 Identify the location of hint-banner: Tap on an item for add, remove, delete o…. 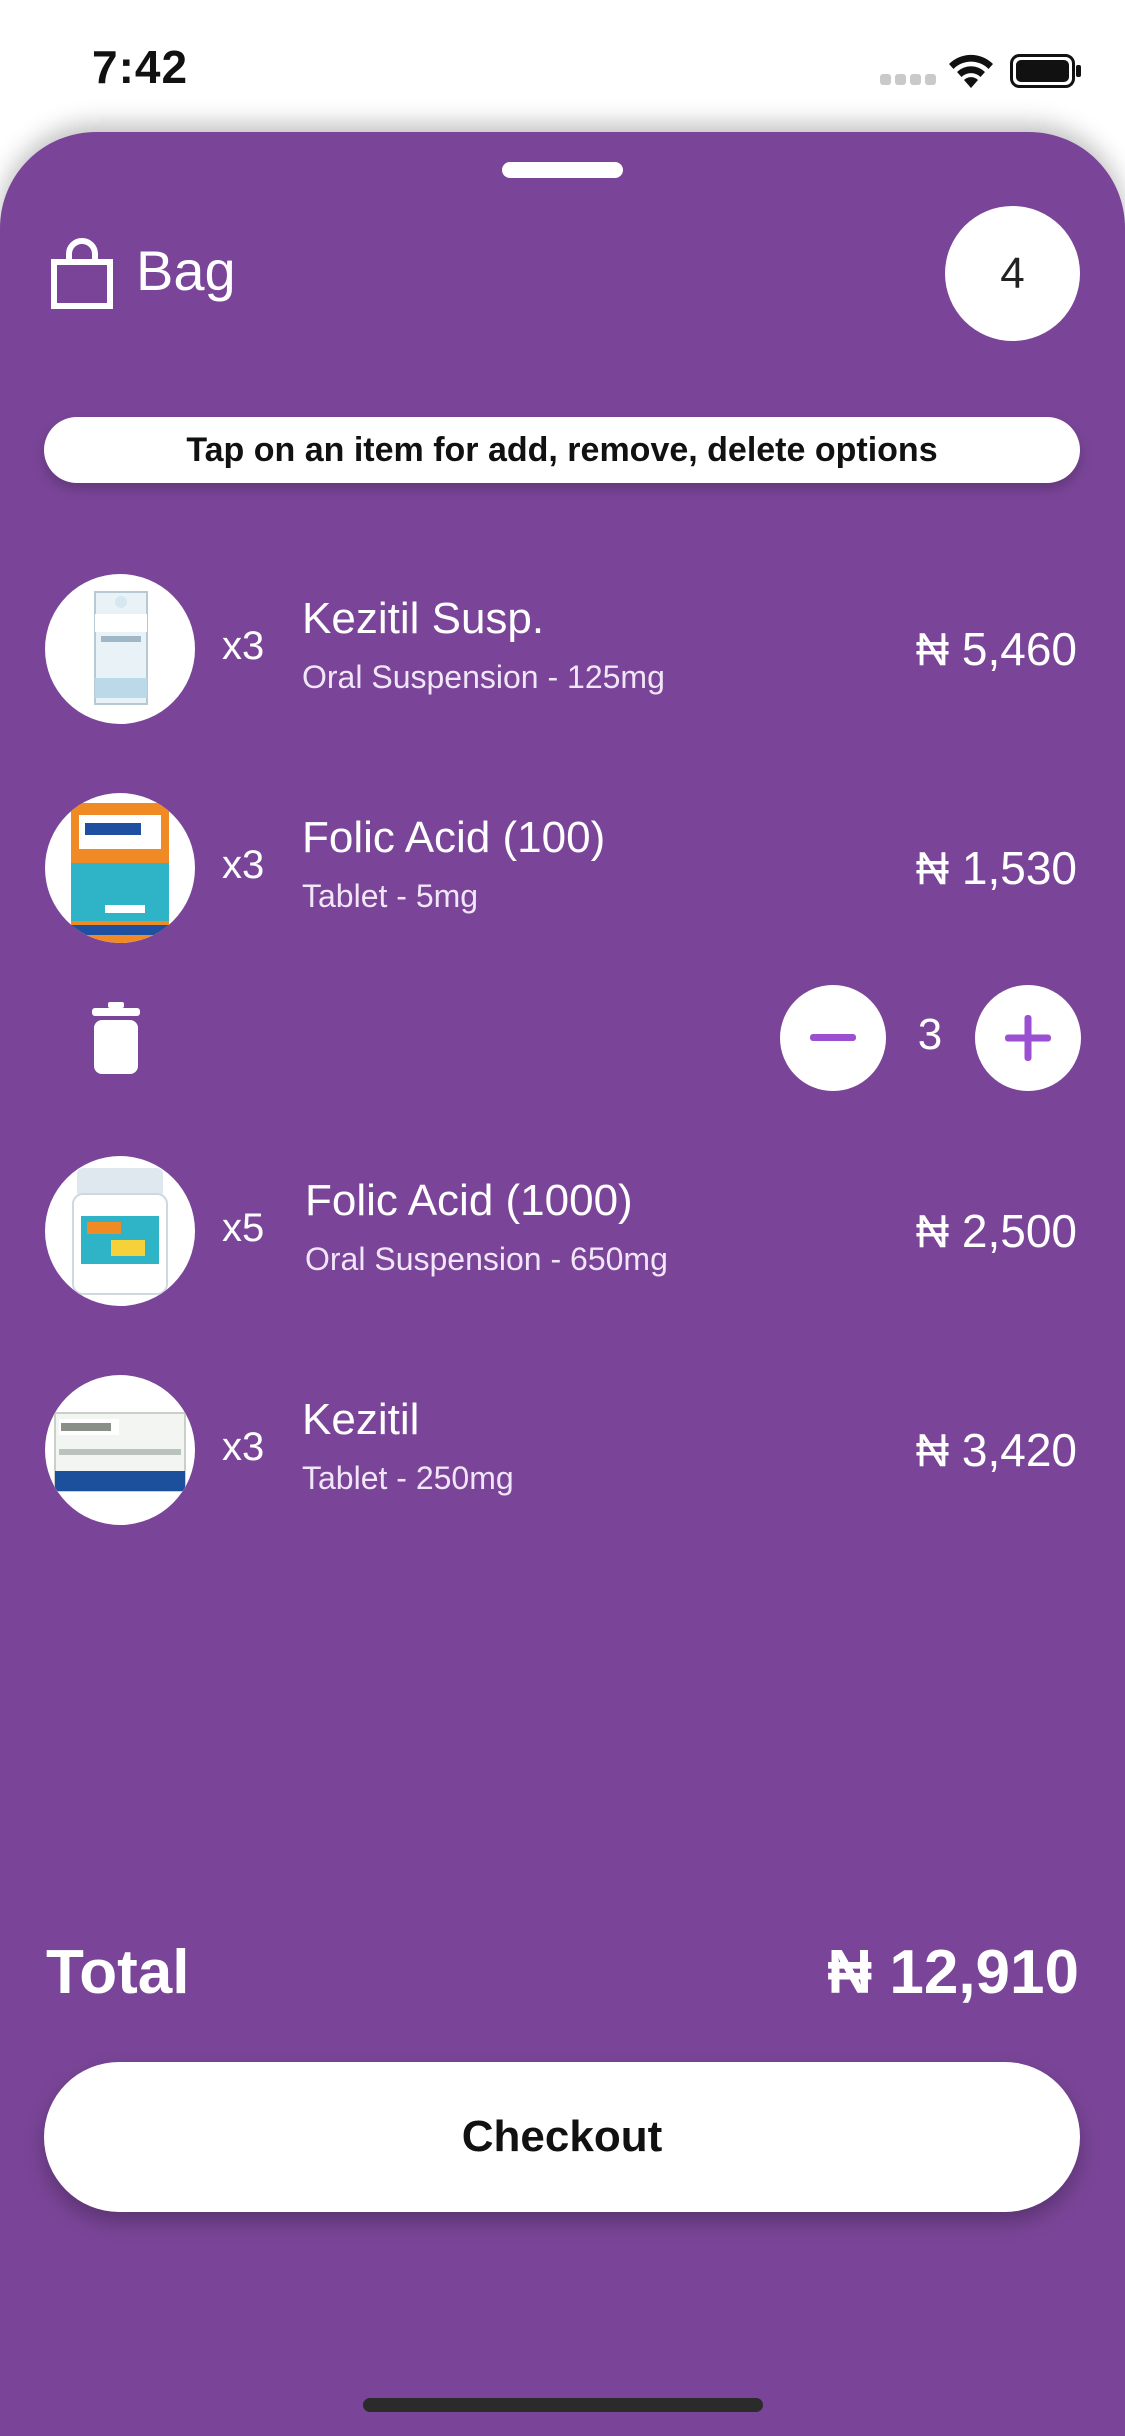
(562, 450).